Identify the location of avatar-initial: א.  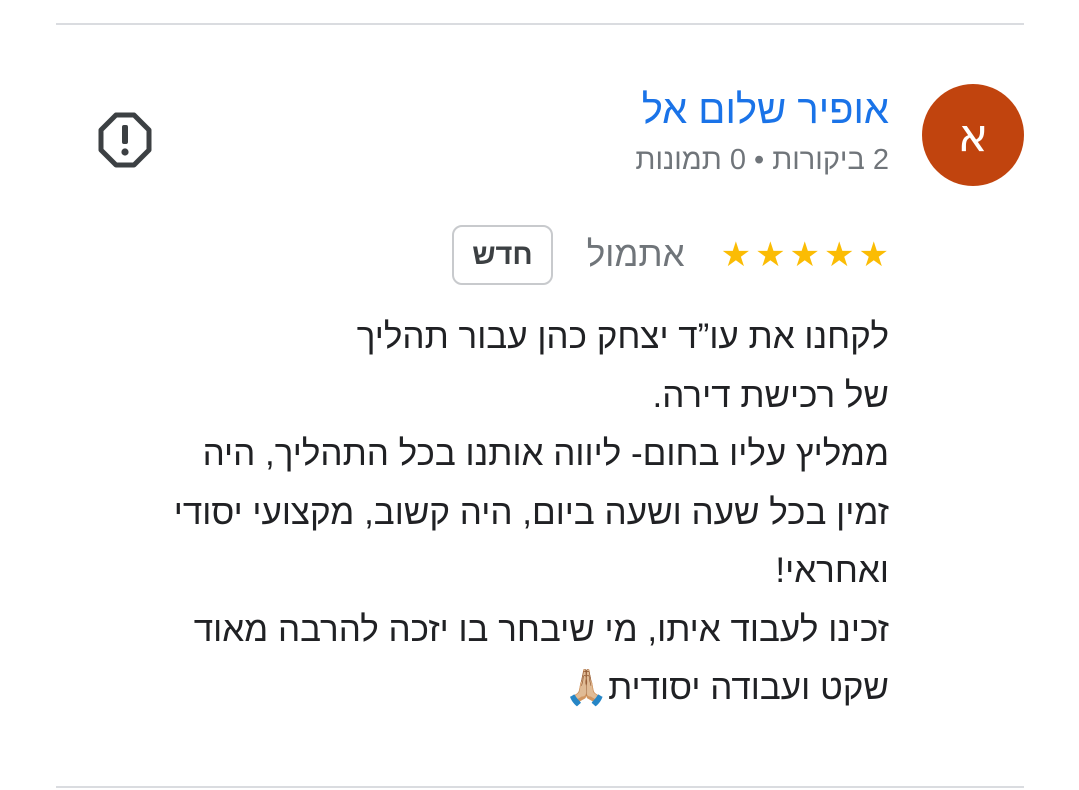
(973, 135).